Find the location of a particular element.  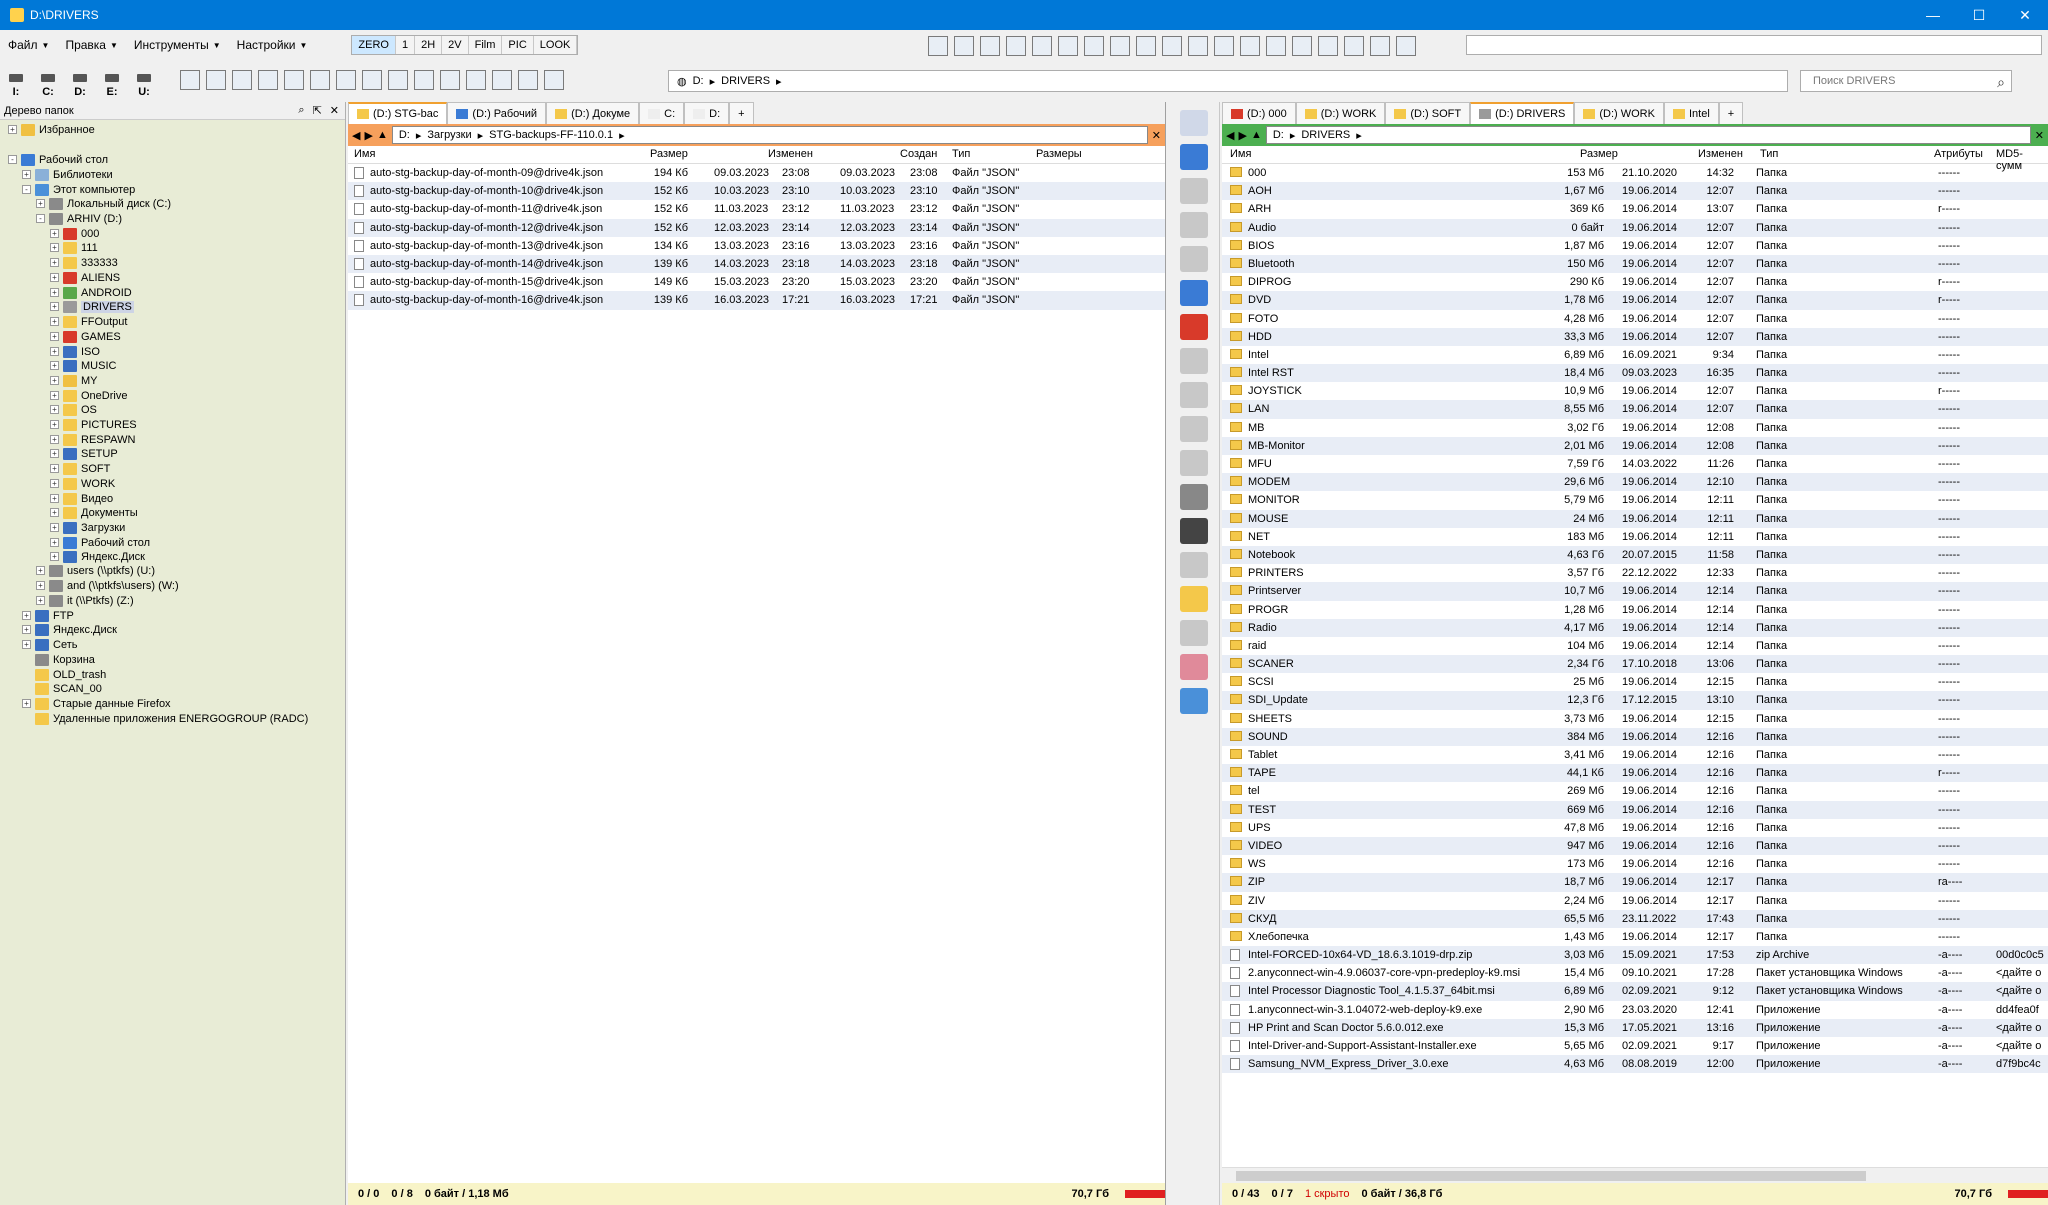

table-row: UPS 47,8 Мб 19.06.2014 12:16 Папка ------ is located at coordinates (1635, 828).